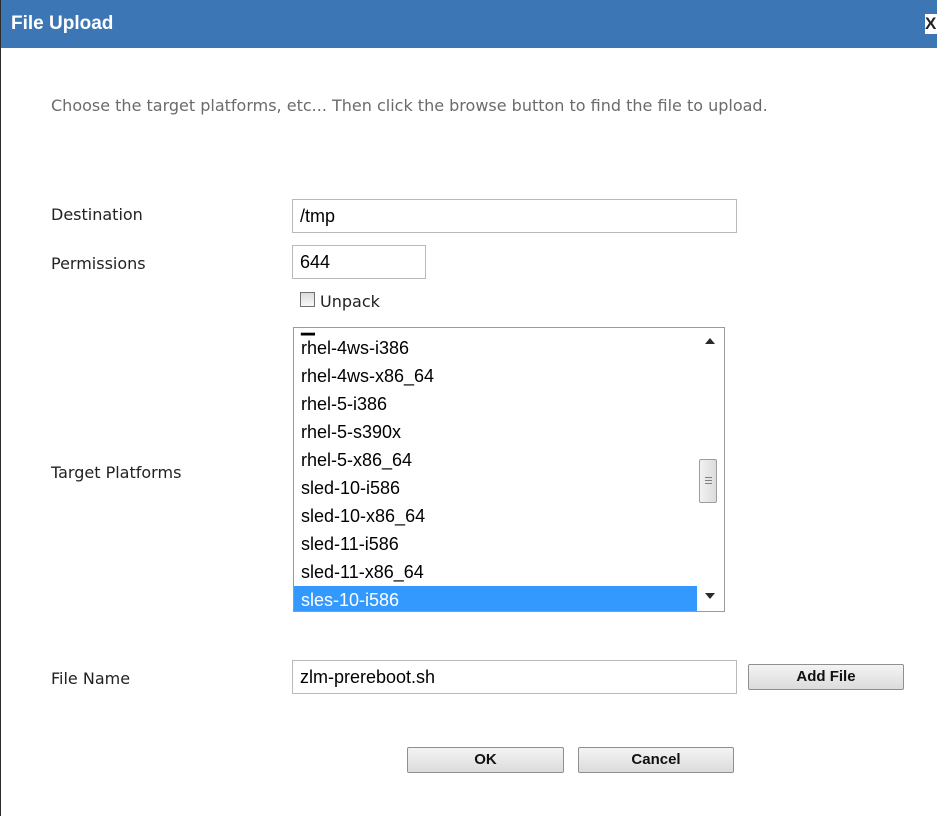 Image resolution: width=937 pixels, height=816 pixels. What do you see at coordinates (359, 262) in the screenshot?
I see `permissions-input: 644` at bounding box center [359, 262].